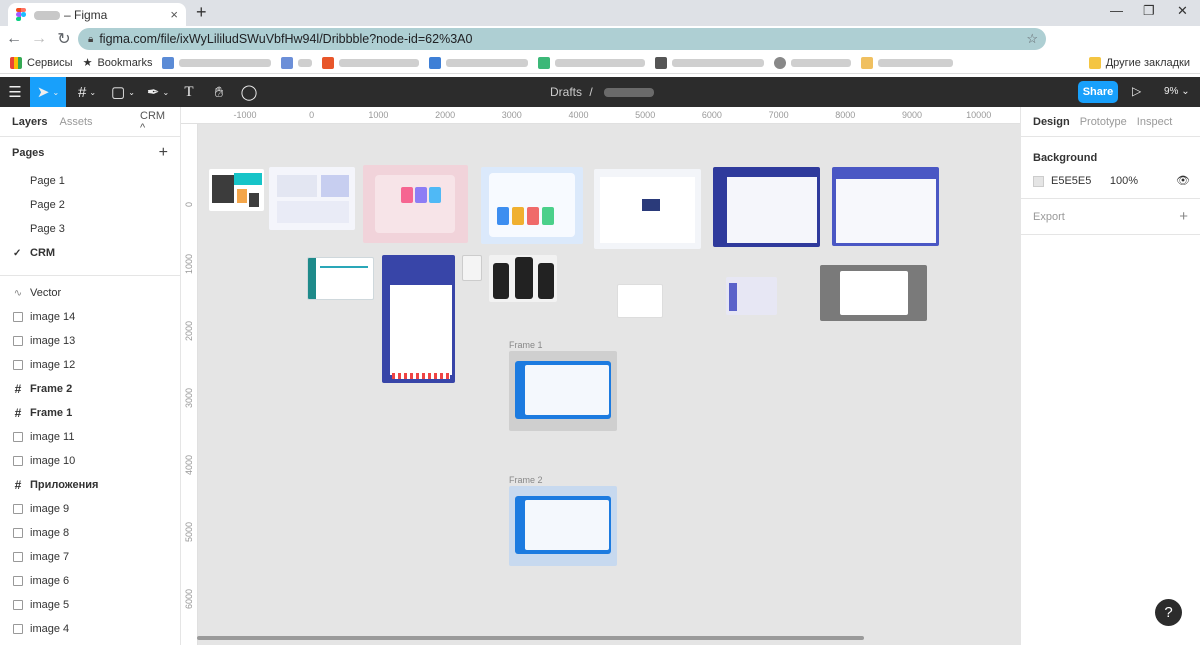 The height and width of the screenshot is (645, 1200). Describe the element at coordinates (90, 181) in the screenshot. I see `page-item: Page 1` at that location.